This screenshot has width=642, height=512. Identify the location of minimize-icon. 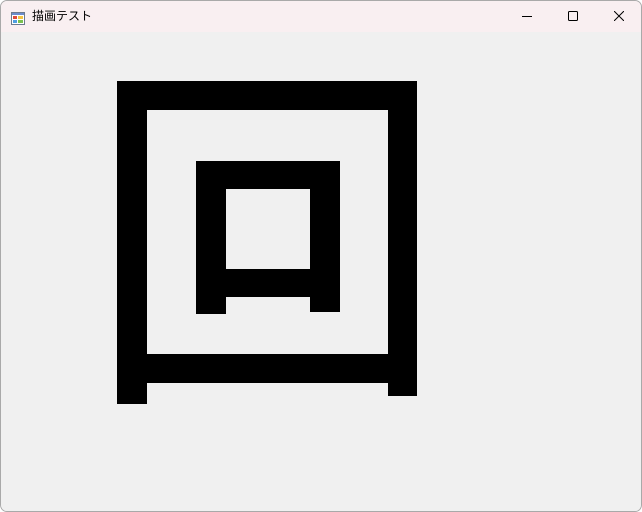
(527, 16).